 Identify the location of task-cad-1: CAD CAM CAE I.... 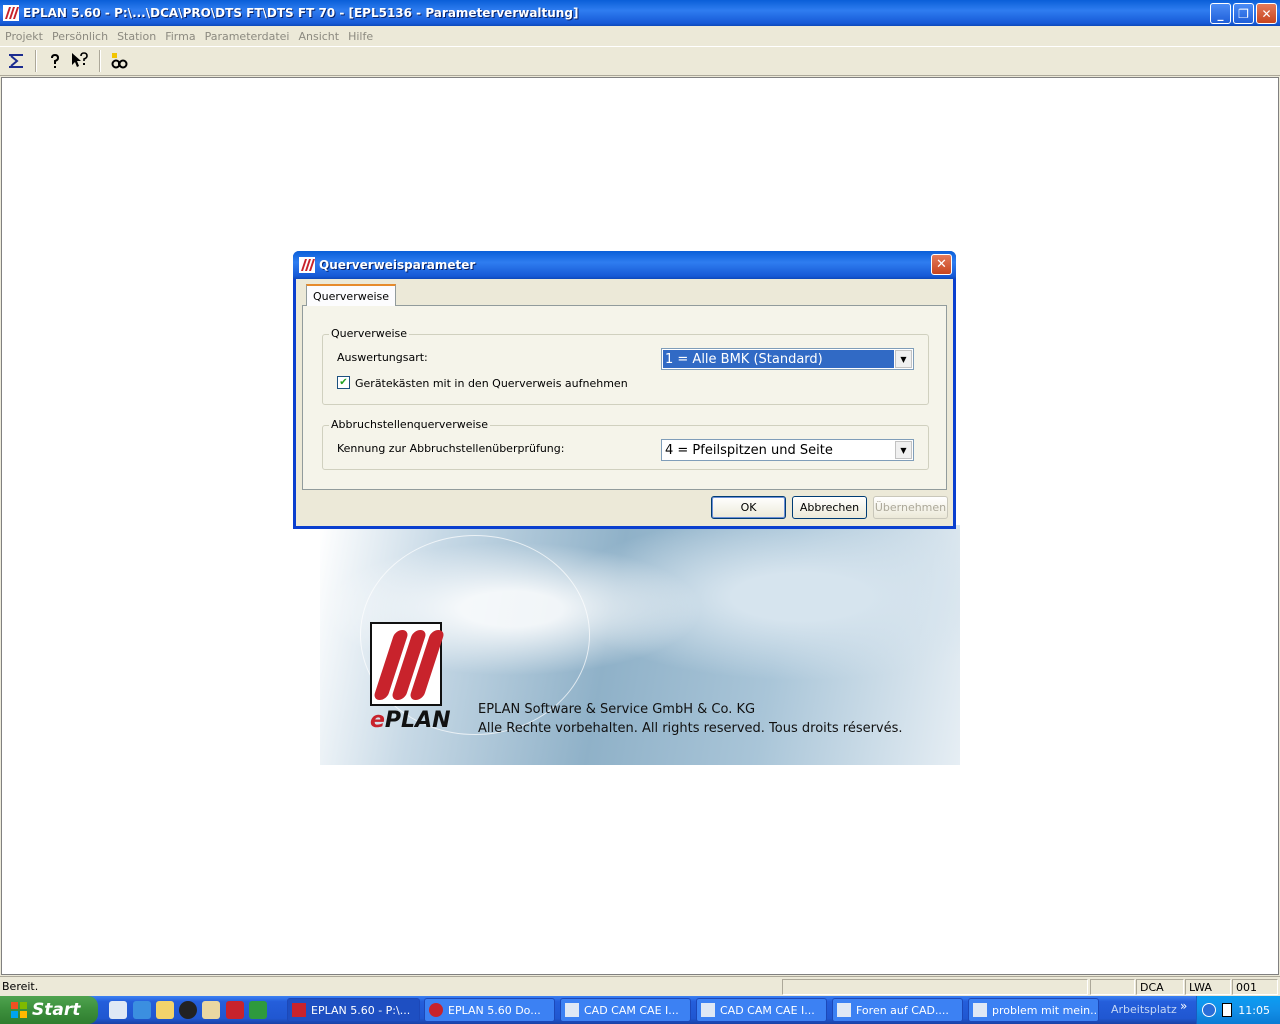
(625, 1010).